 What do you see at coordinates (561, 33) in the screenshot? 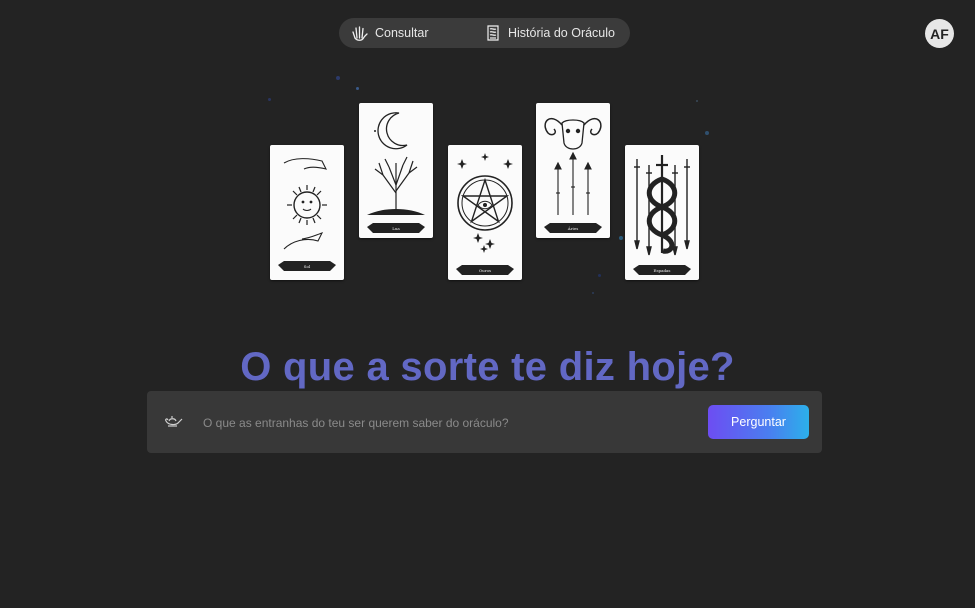
I see `nav-history-label: História do Oráculo` at bounding box center [561, 33].